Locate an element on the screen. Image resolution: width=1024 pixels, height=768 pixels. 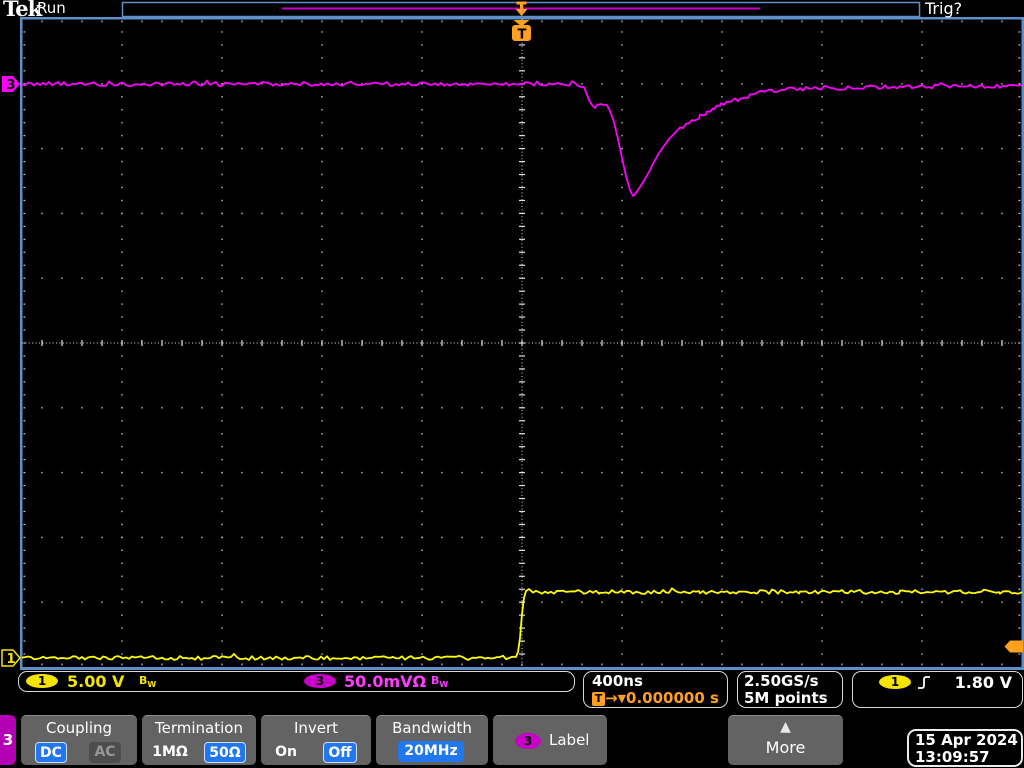
label-channel-badge: 3 is located at coordinates (528, 741).